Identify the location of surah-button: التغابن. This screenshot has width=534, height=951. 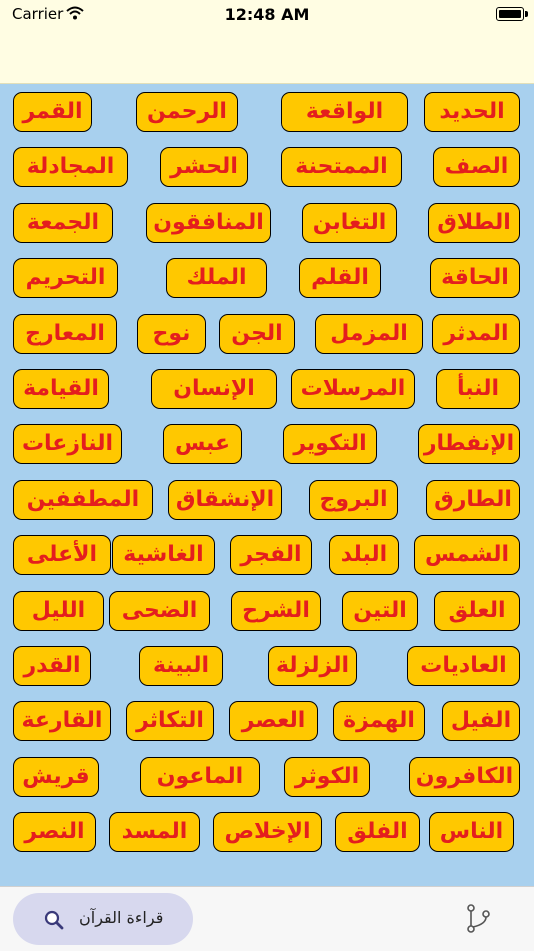
(349, 222).